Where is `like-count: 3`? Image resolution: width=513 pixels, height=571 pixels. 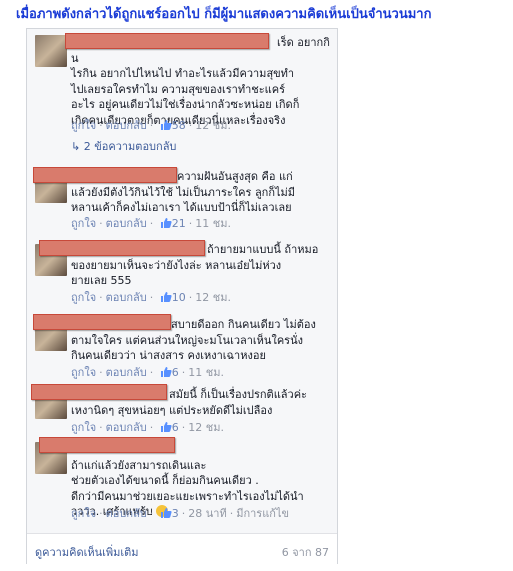
like-count: 3 is located at coordinates (175, 513).